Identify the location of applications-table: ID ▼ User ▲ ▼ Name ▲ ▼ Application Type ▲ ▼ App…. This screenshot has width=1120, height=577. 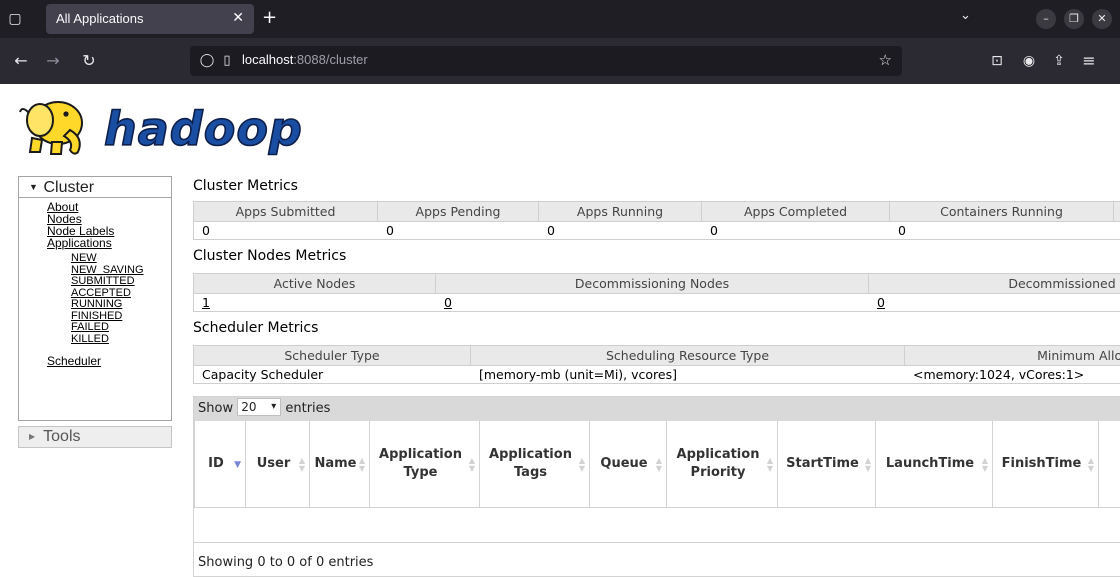
(657, 464).